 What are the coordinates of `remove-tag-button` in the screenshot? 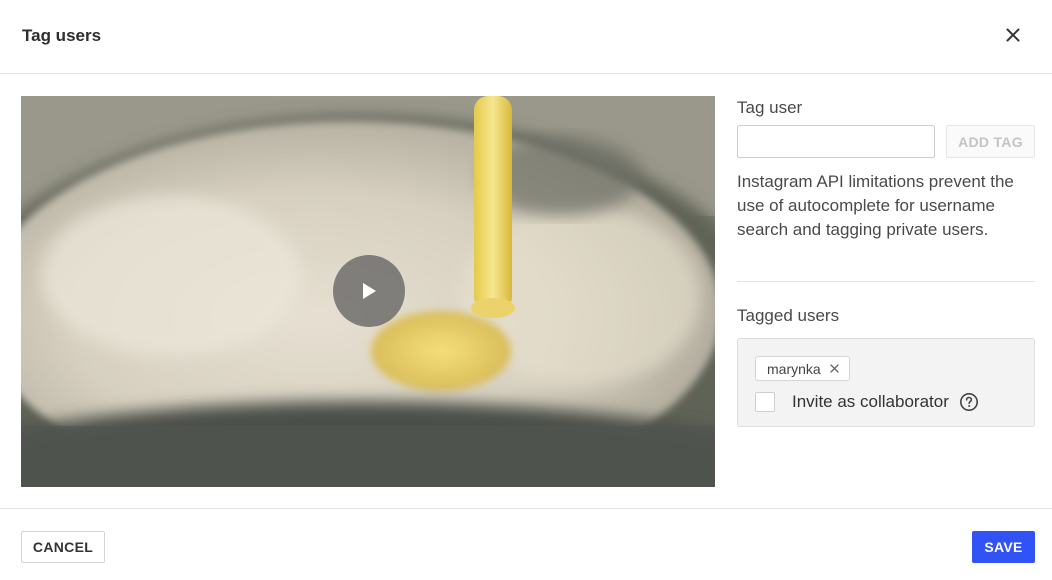 It's located at (835, 369).